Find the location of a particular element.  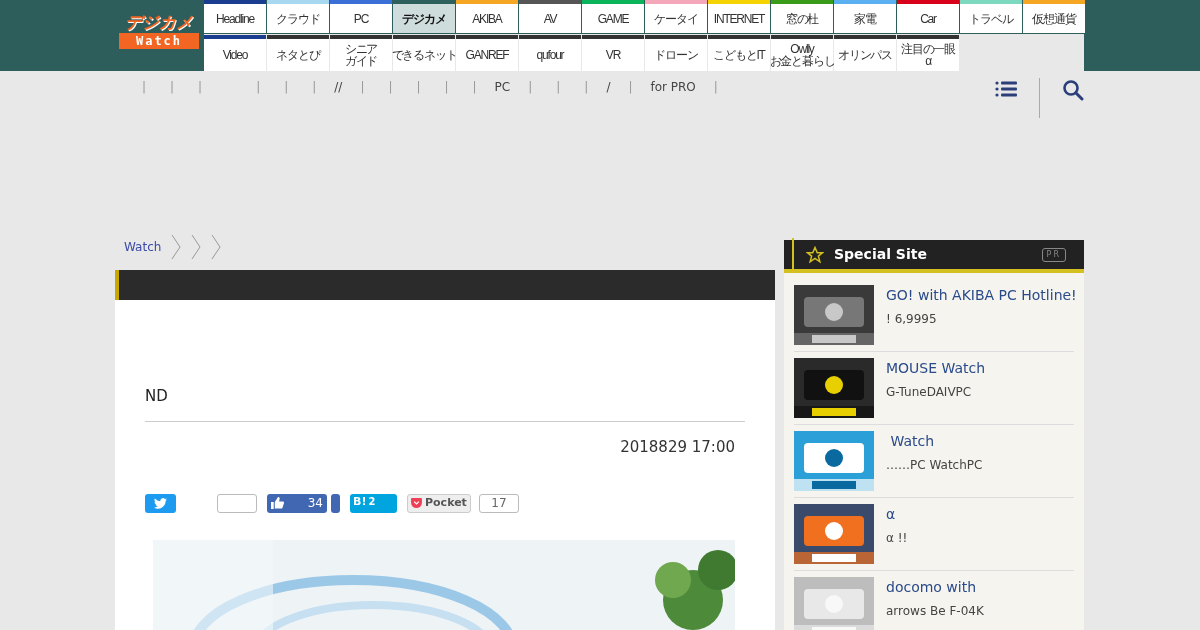

item-title: docomo with is located at coordinates (932, 587).